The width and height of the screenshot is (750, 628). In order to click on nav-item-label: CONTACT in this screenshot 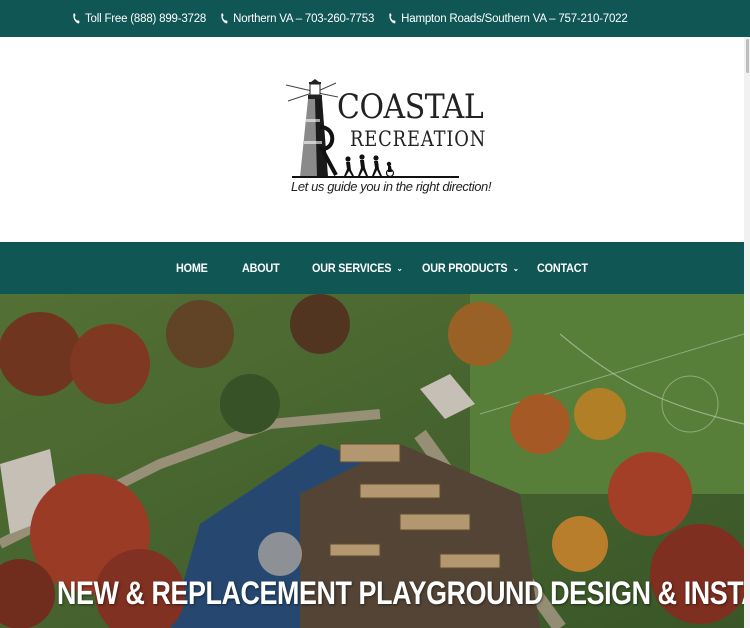, I will do `click(562, 268)`.